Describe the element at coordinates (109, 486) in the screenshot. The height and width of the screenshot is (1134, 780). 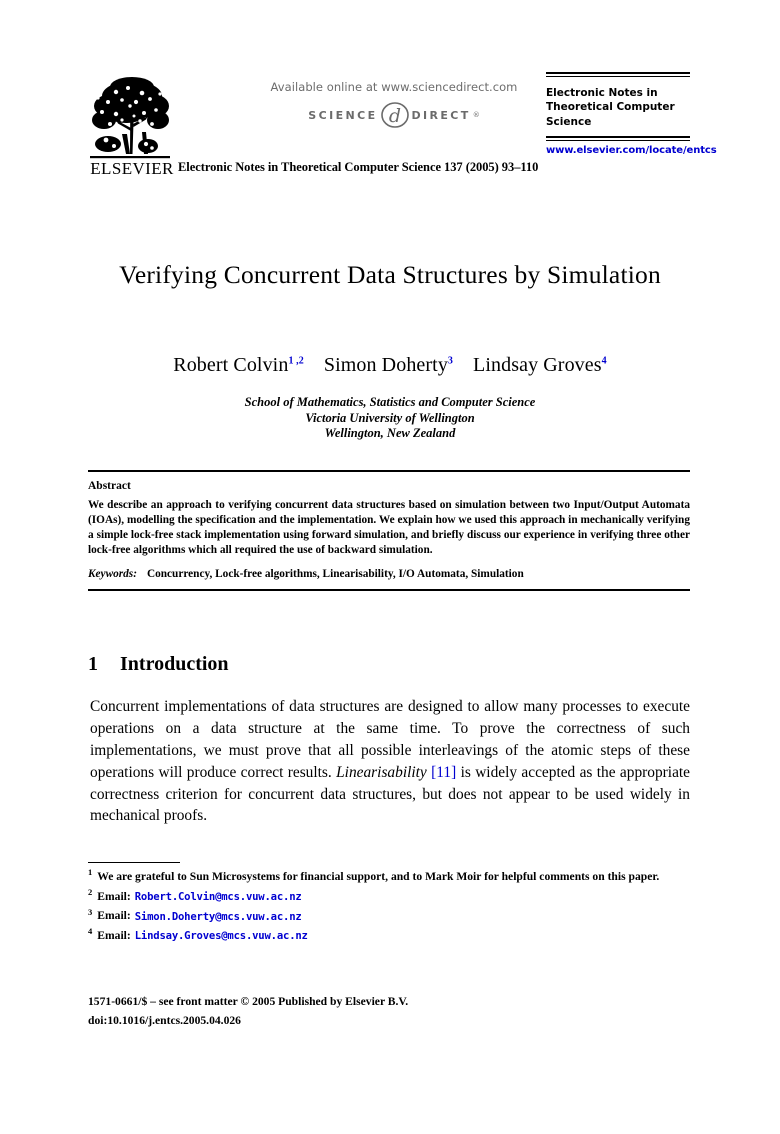
I see `abstract-heading: Abstract` at that location.